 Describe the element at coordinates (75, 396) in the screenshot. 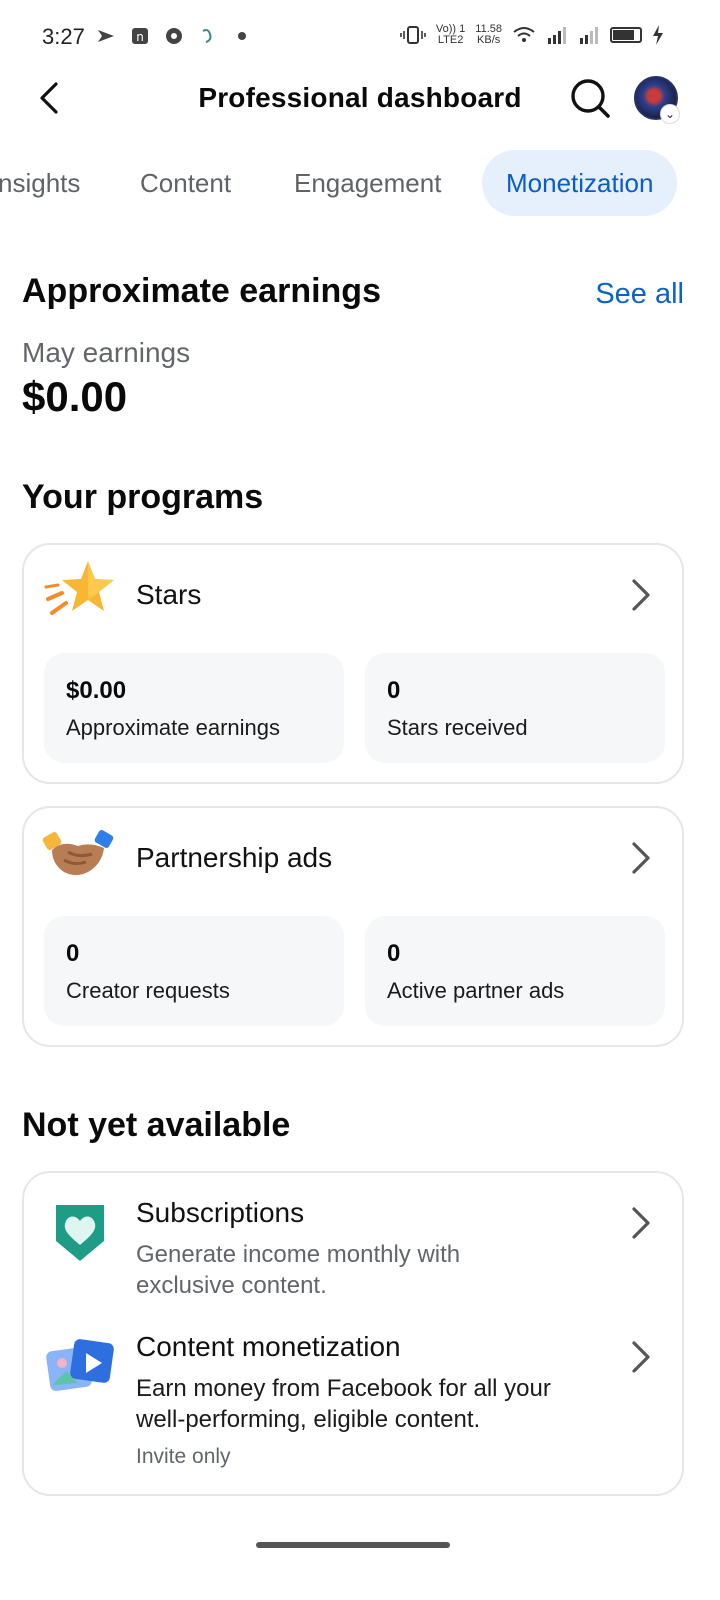

I see `earnings-amount: $0.00` at that location.